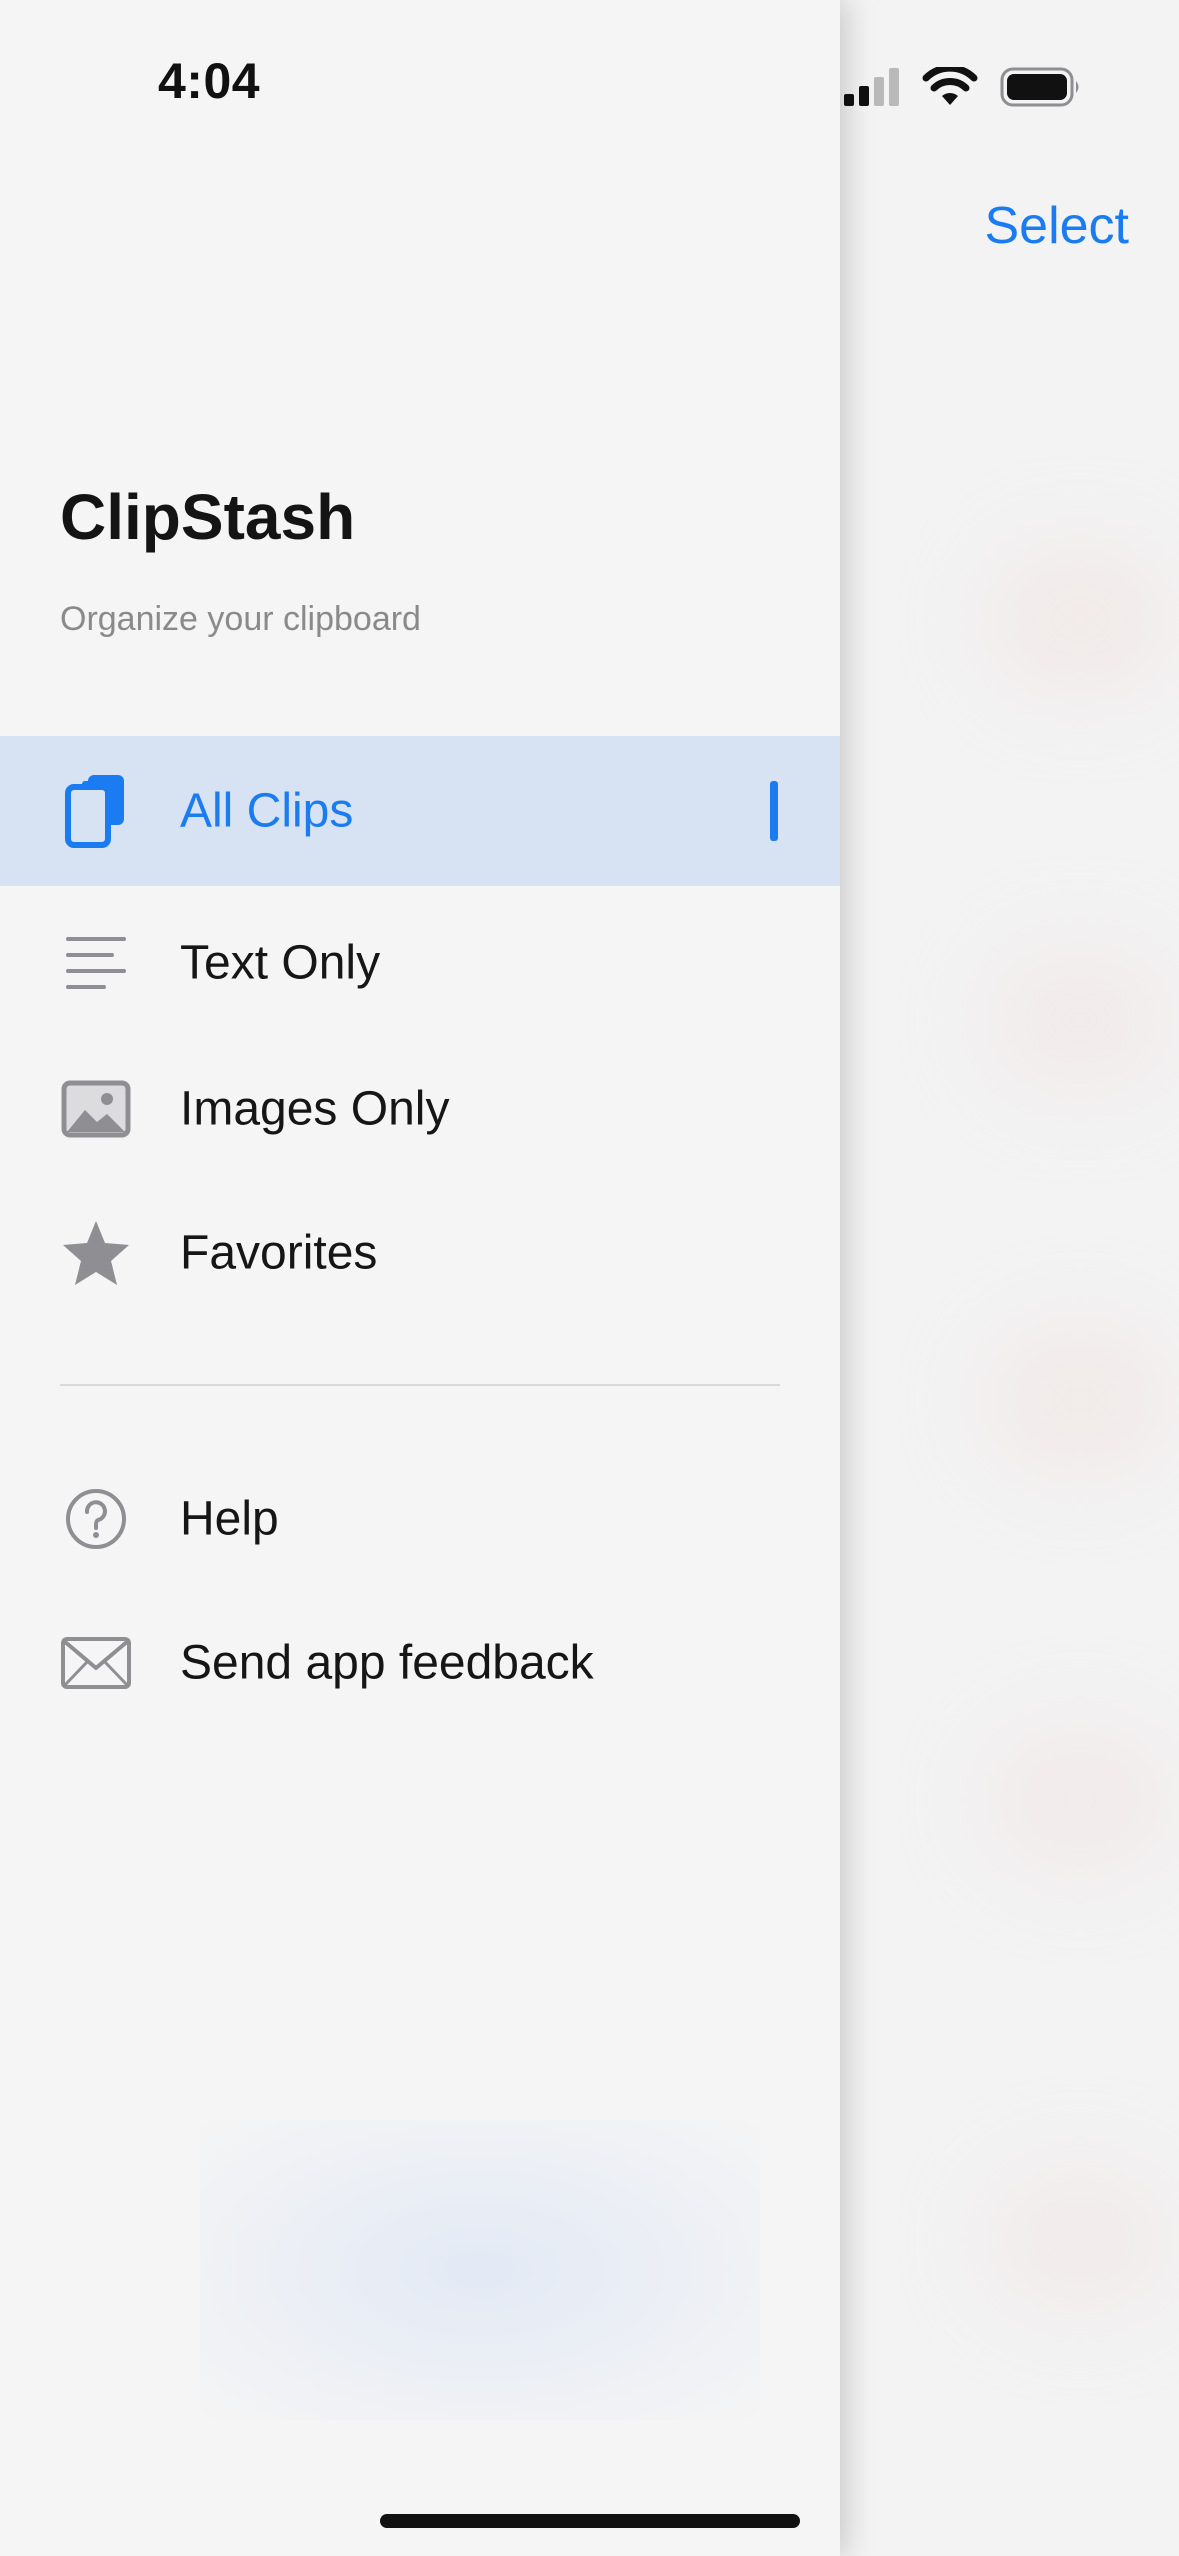 The image size is (1179, 2556). I want to click on star-icon, so click(96, 1253).